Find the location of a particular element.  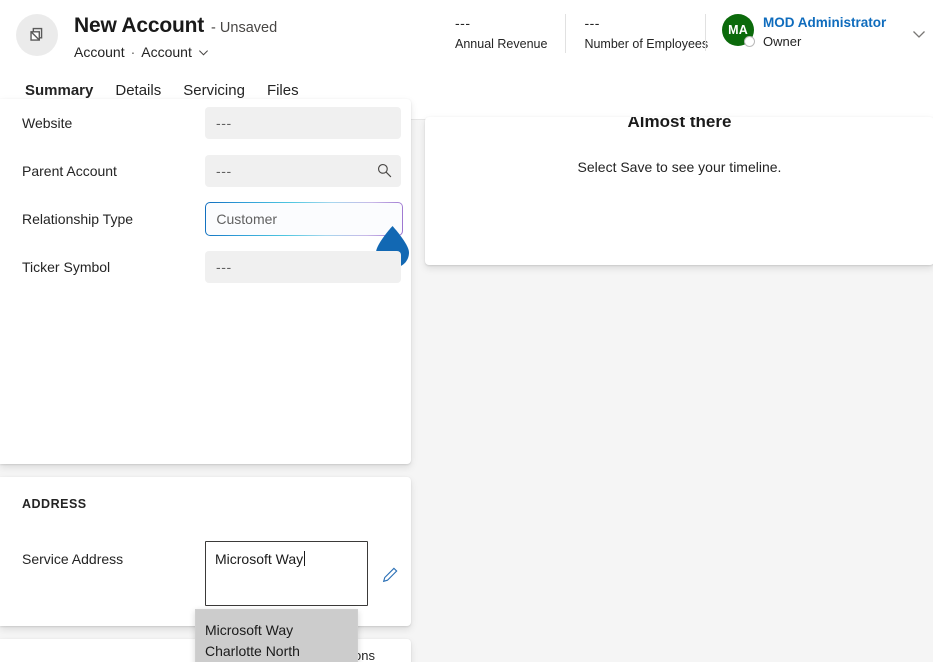

field-row-service-address: Service Address Microsoft Way is located at coordinates (210, 573).